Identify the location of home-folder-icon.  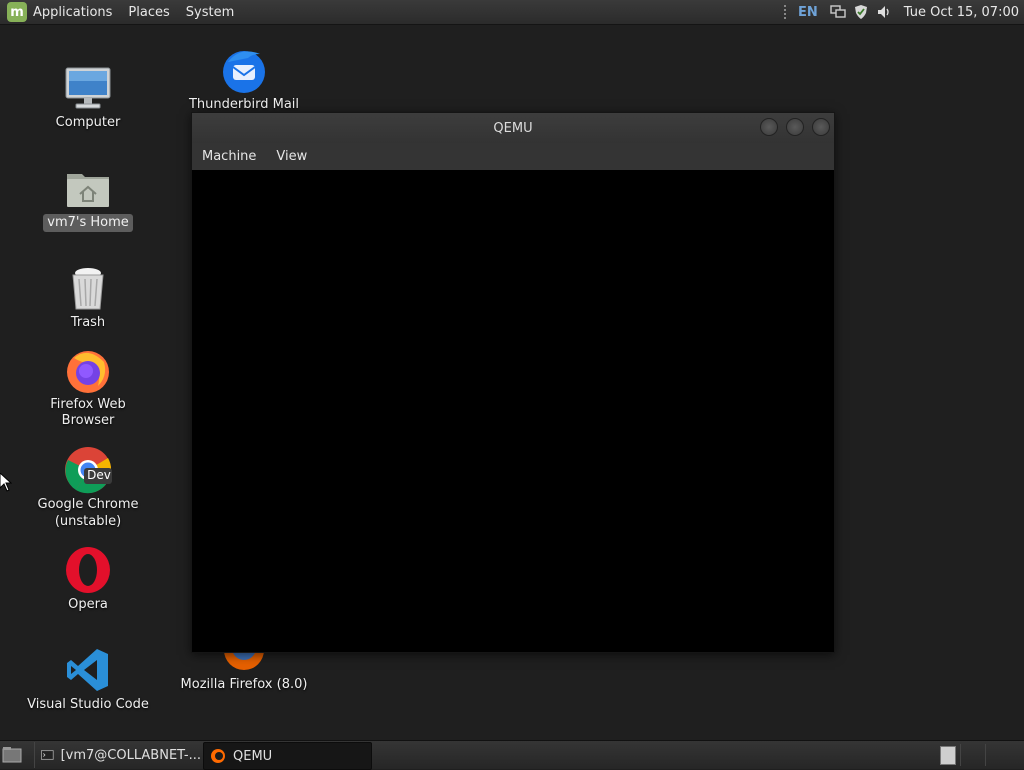
(88, 188).